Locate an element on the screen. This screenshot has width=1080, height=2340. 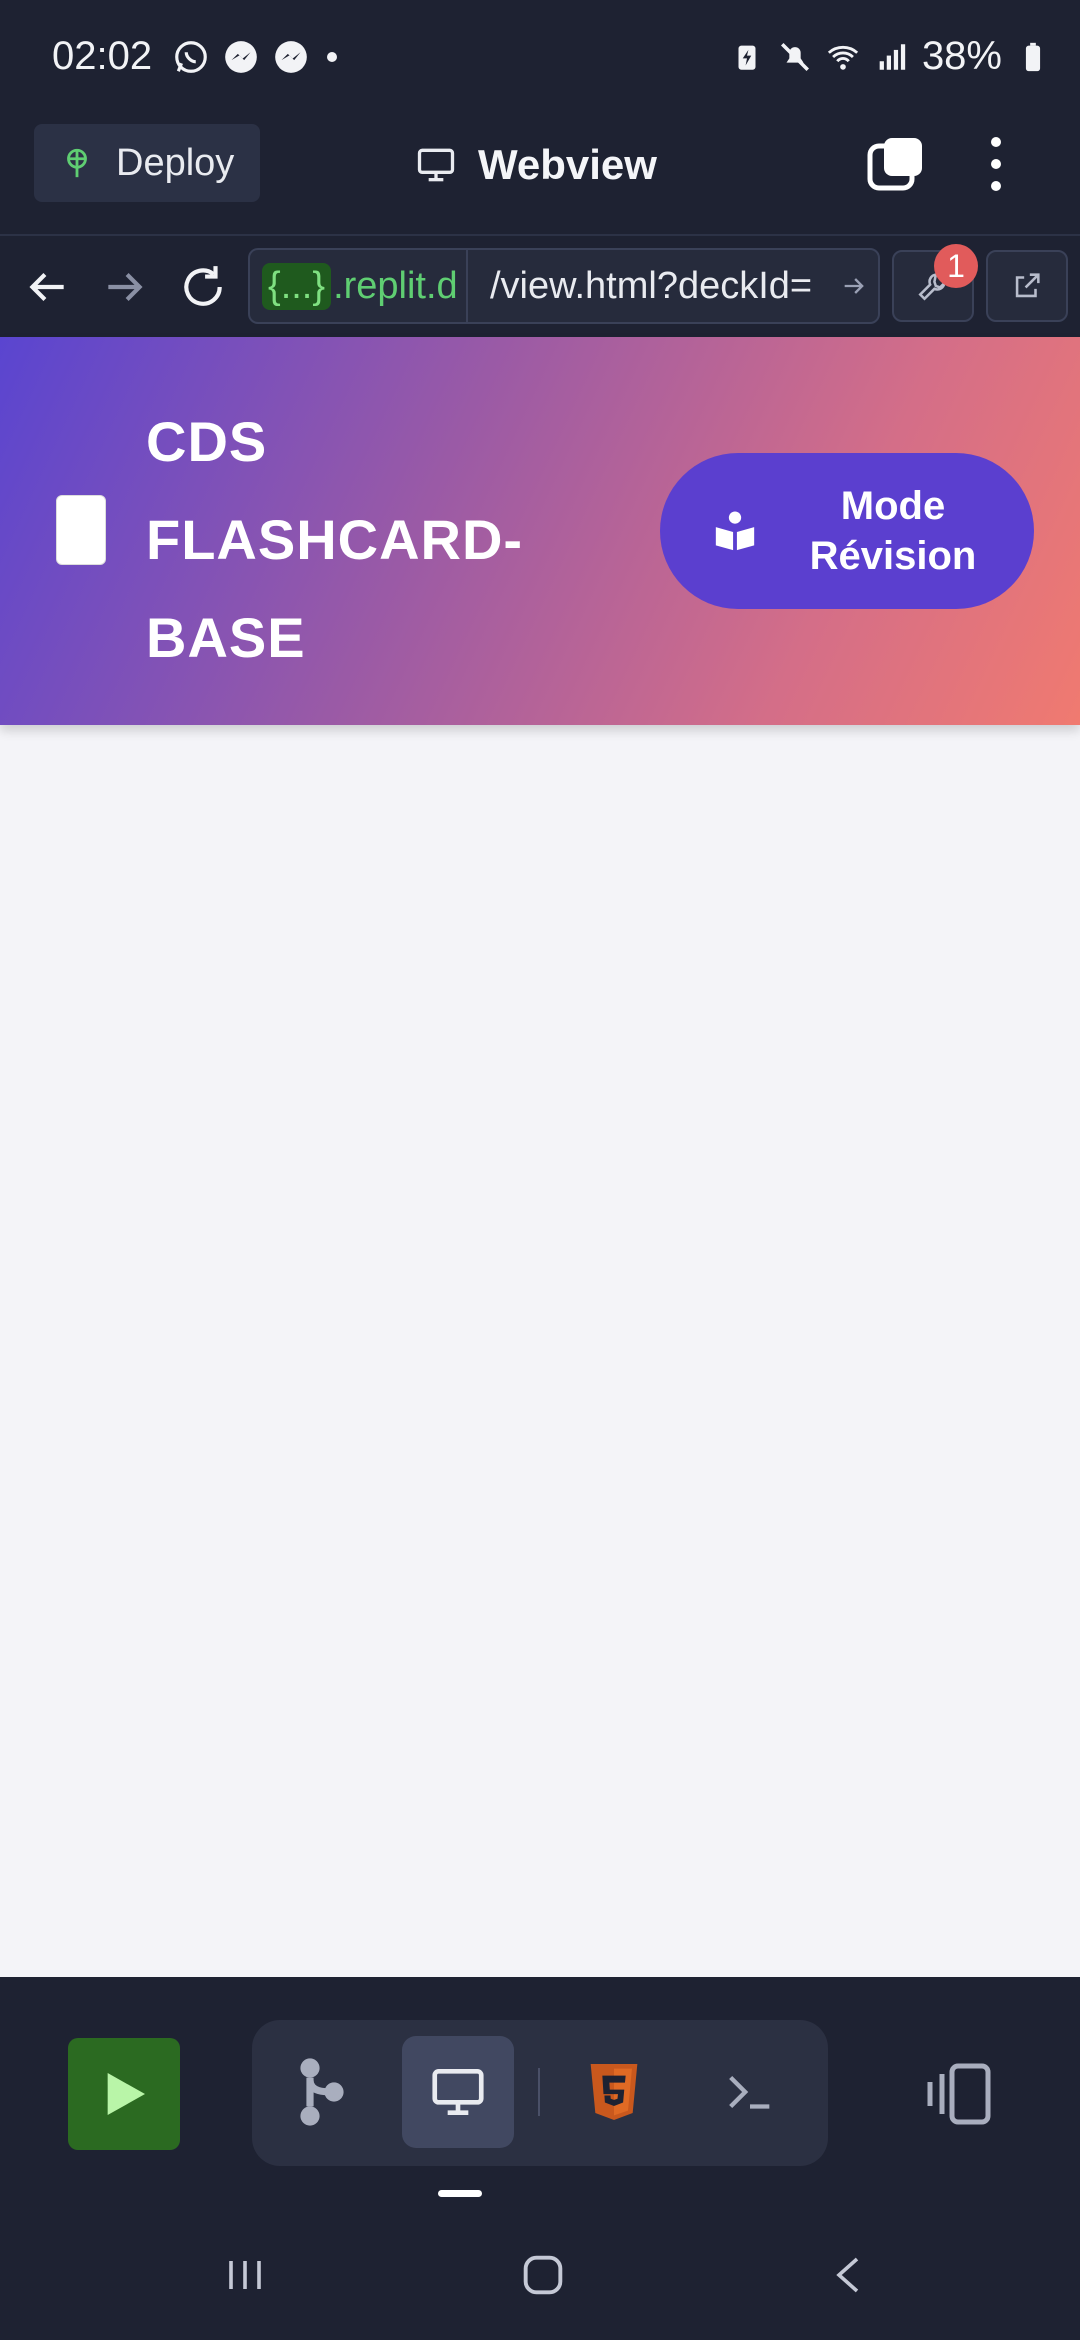
book-reader-icon is located at coordinates (735, 531).